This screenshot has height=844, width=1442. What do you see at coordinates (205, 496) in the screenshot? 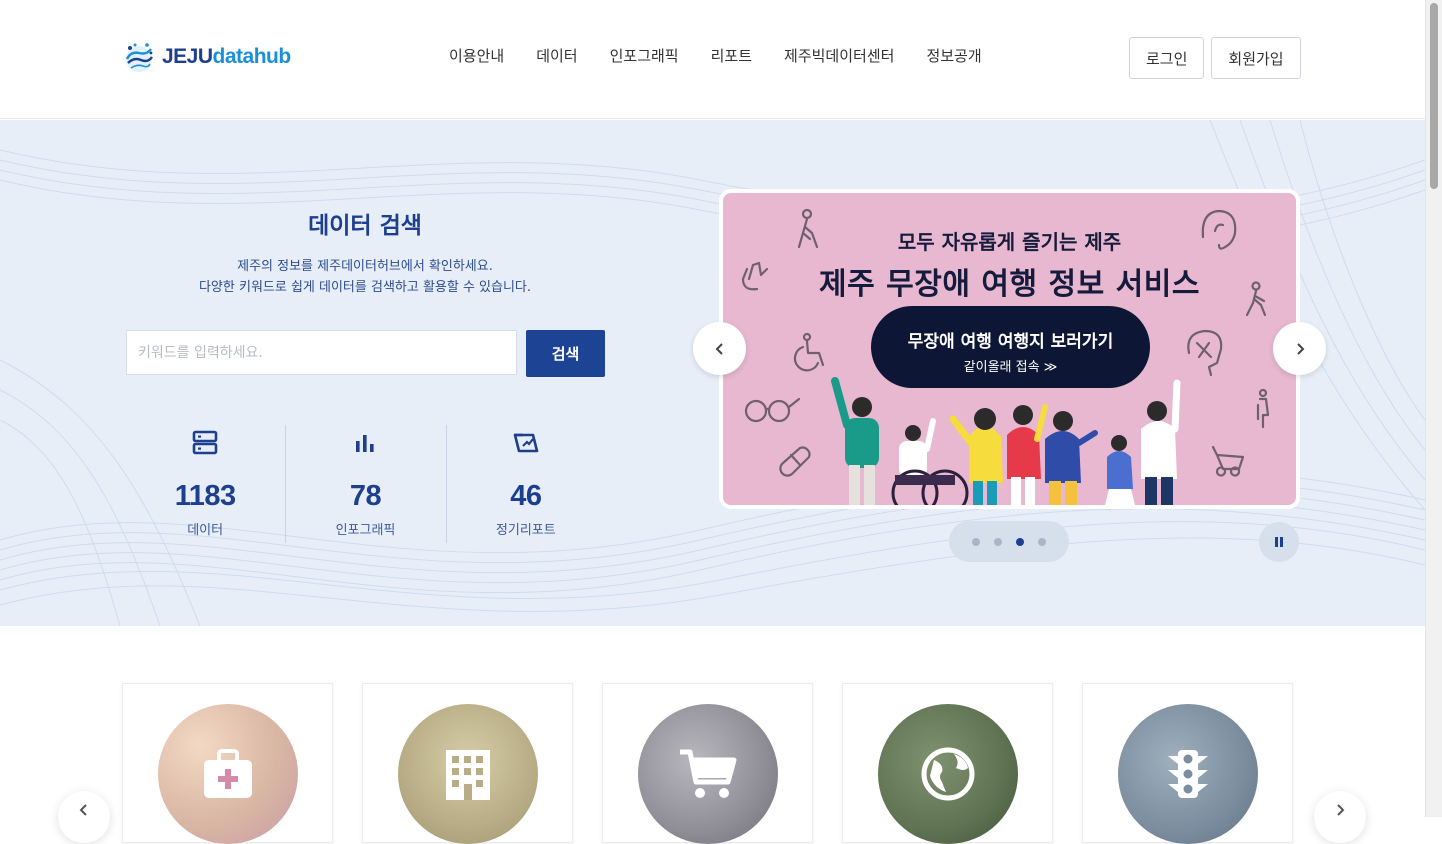
I see `stat-data-value: 1183` at bounding box center [205, 496].